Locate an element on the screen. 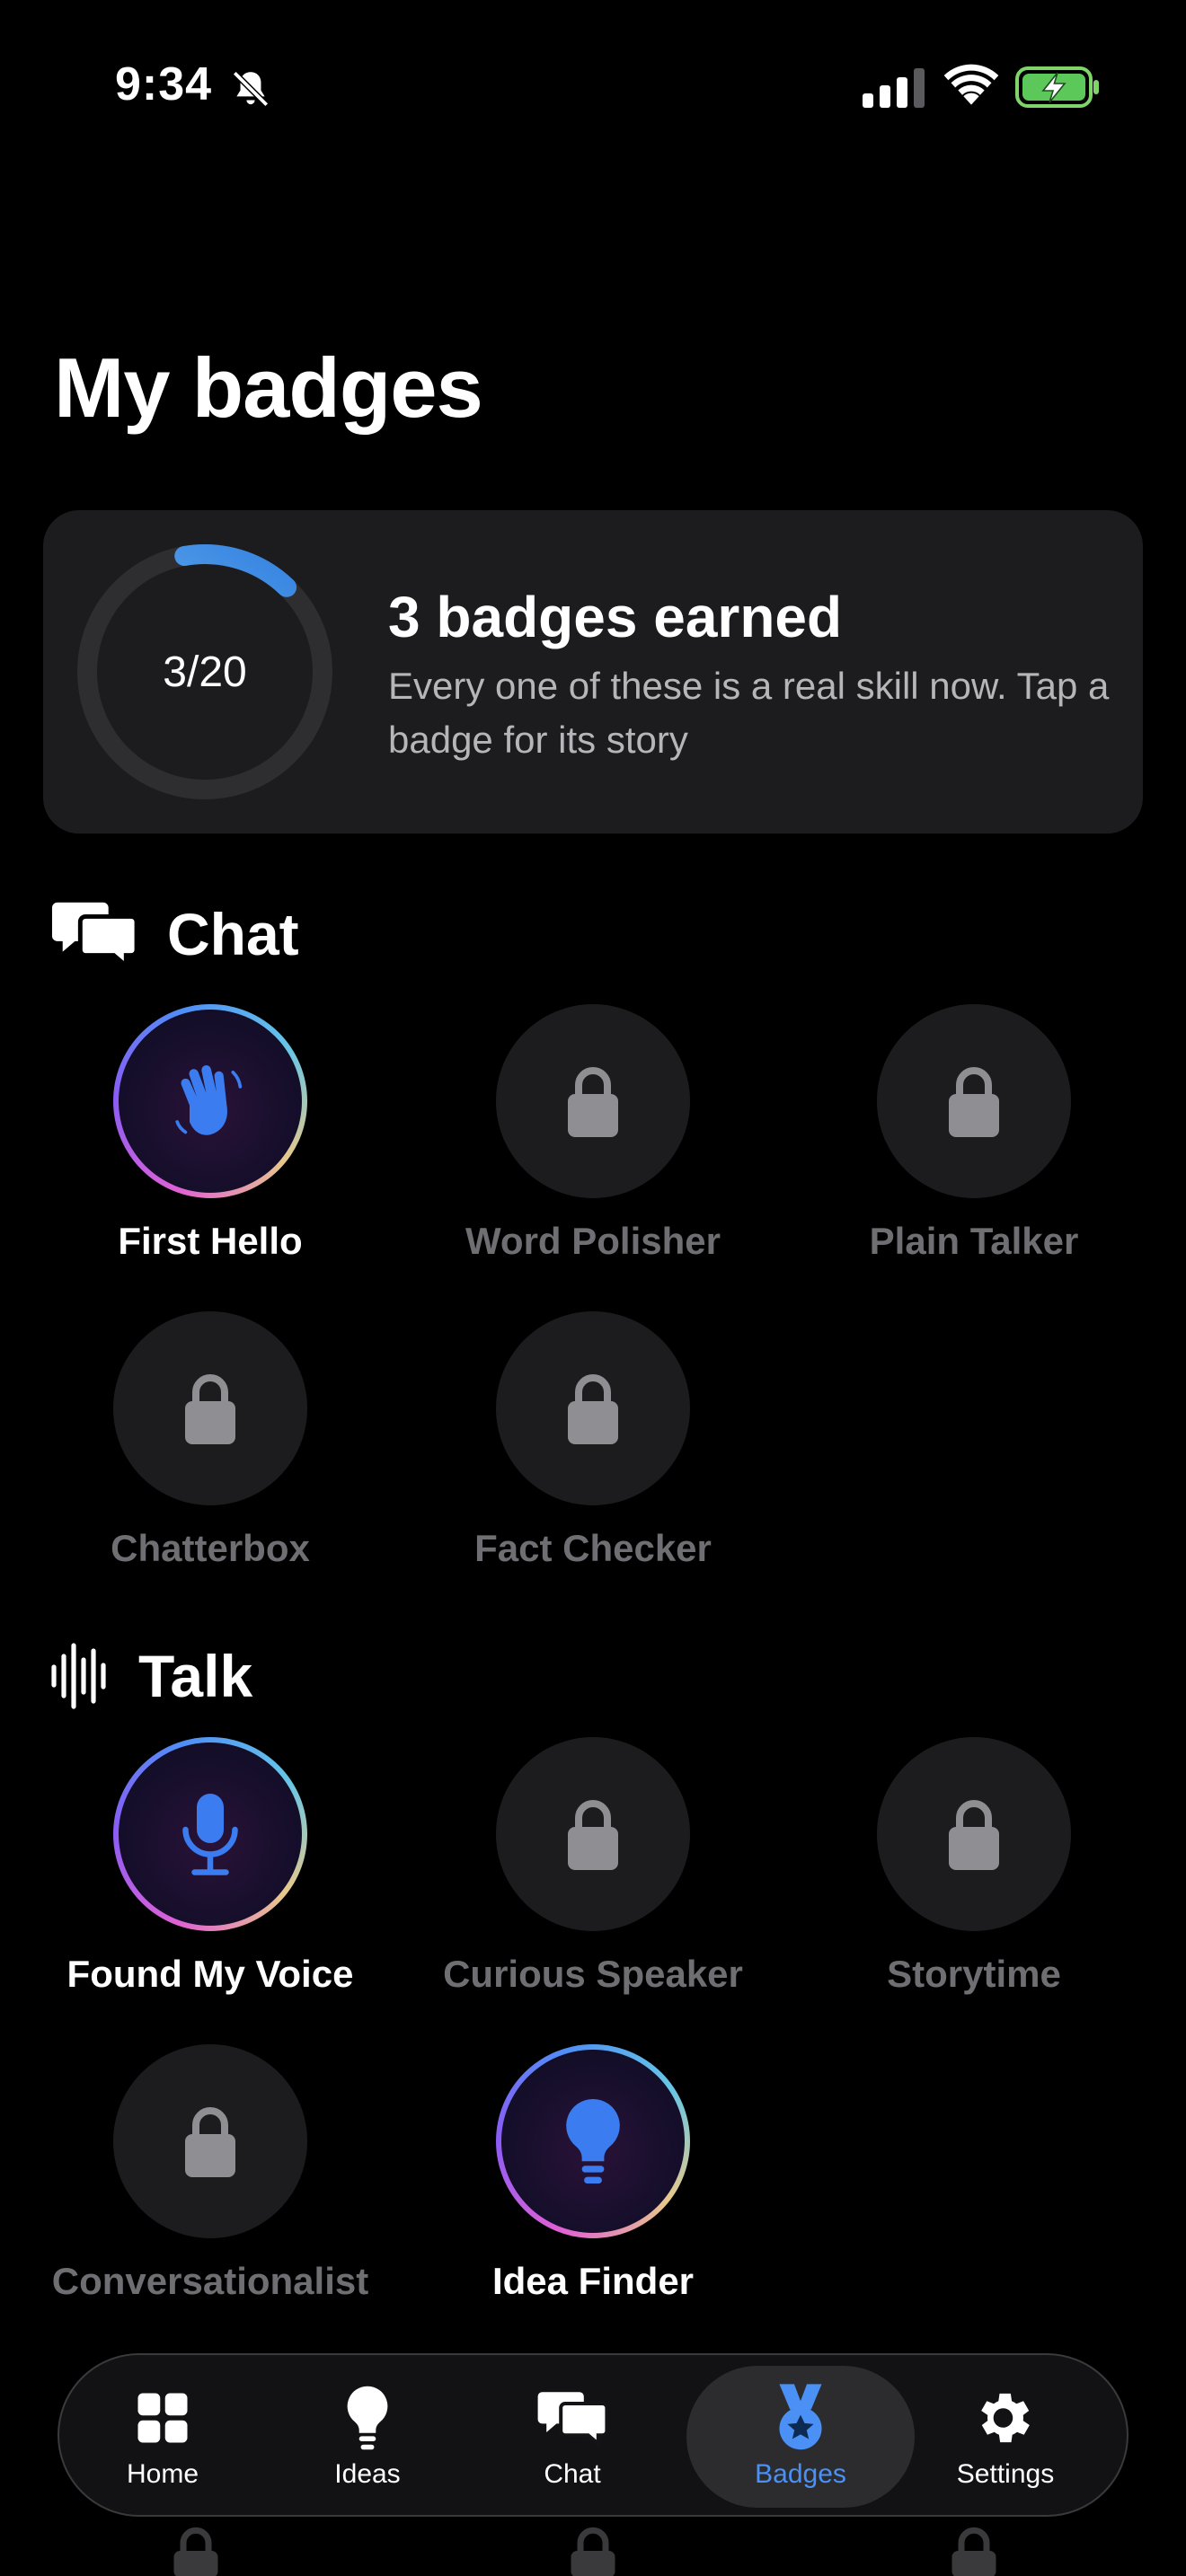 The height and width of the screenshot is (2576, 1186). signal-icon is located at coordinates (894, 88).